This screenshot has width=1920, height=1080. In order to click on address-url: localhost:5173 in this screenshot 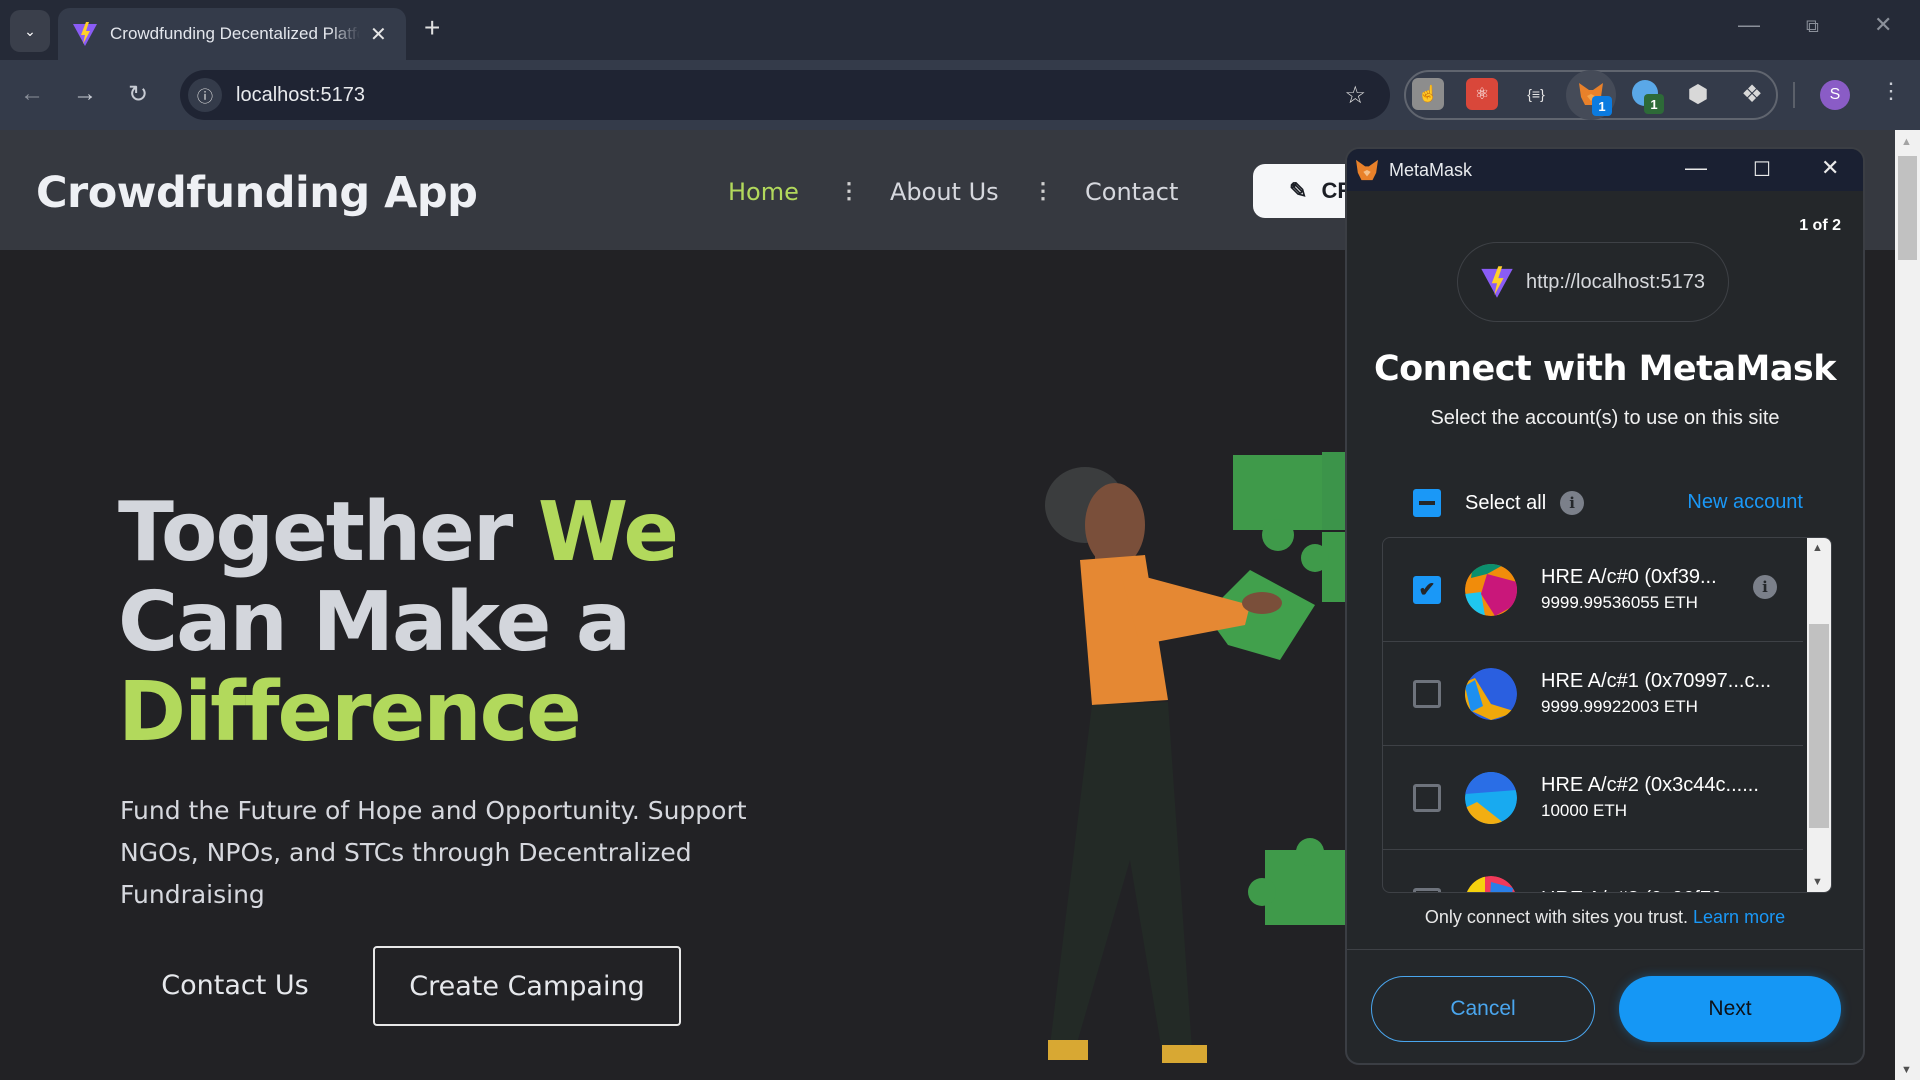, I will do `click(300, 95)`.